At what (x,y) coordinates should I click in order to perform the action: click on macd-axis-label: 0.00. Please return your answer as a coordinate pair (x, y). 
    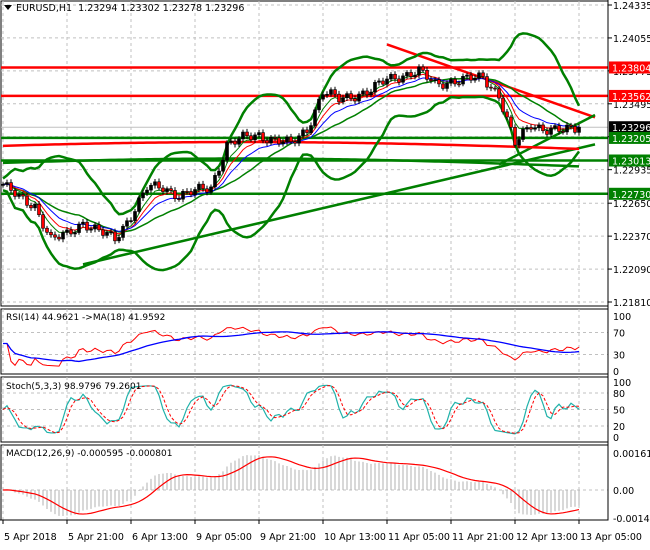
    Looking at the image, I should click on (623, 491).